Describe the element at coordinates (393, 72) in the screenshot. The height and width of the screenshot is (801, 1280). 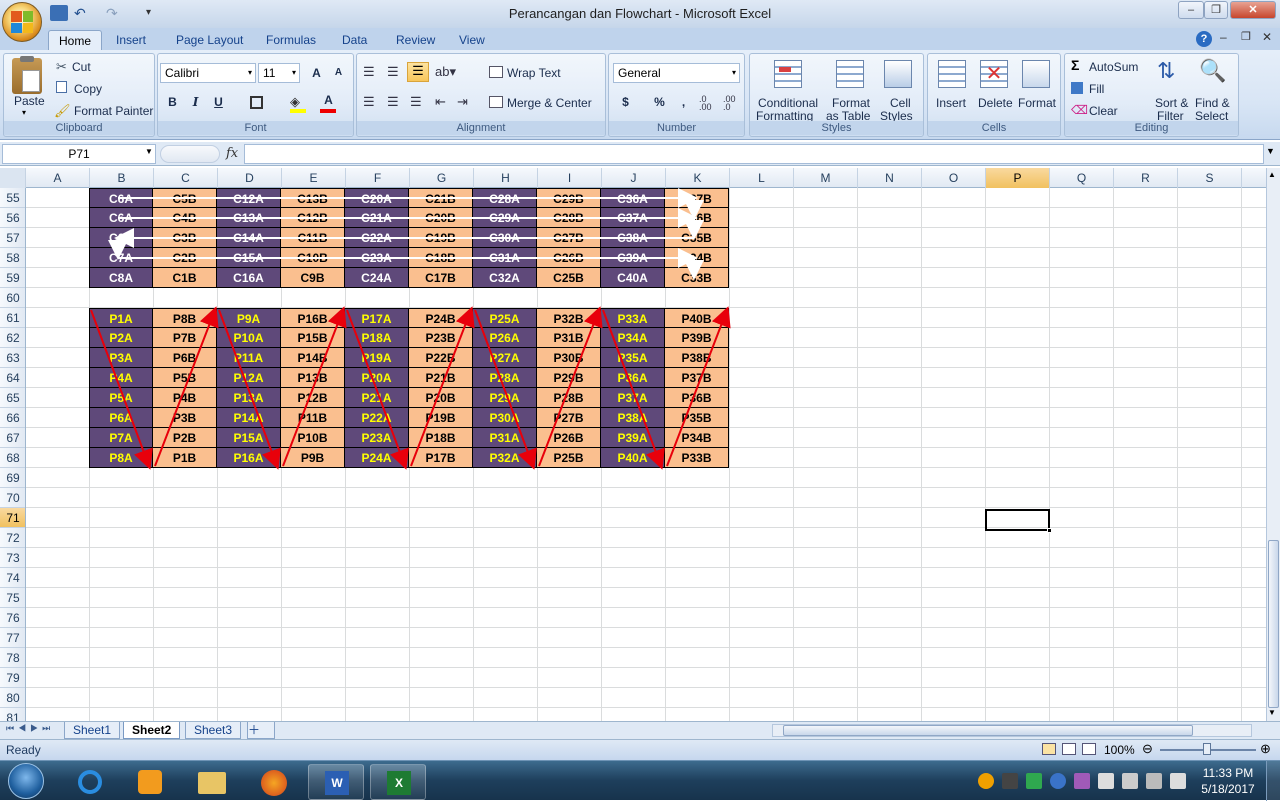
I see `align-middle-icon: ☰` at that location.